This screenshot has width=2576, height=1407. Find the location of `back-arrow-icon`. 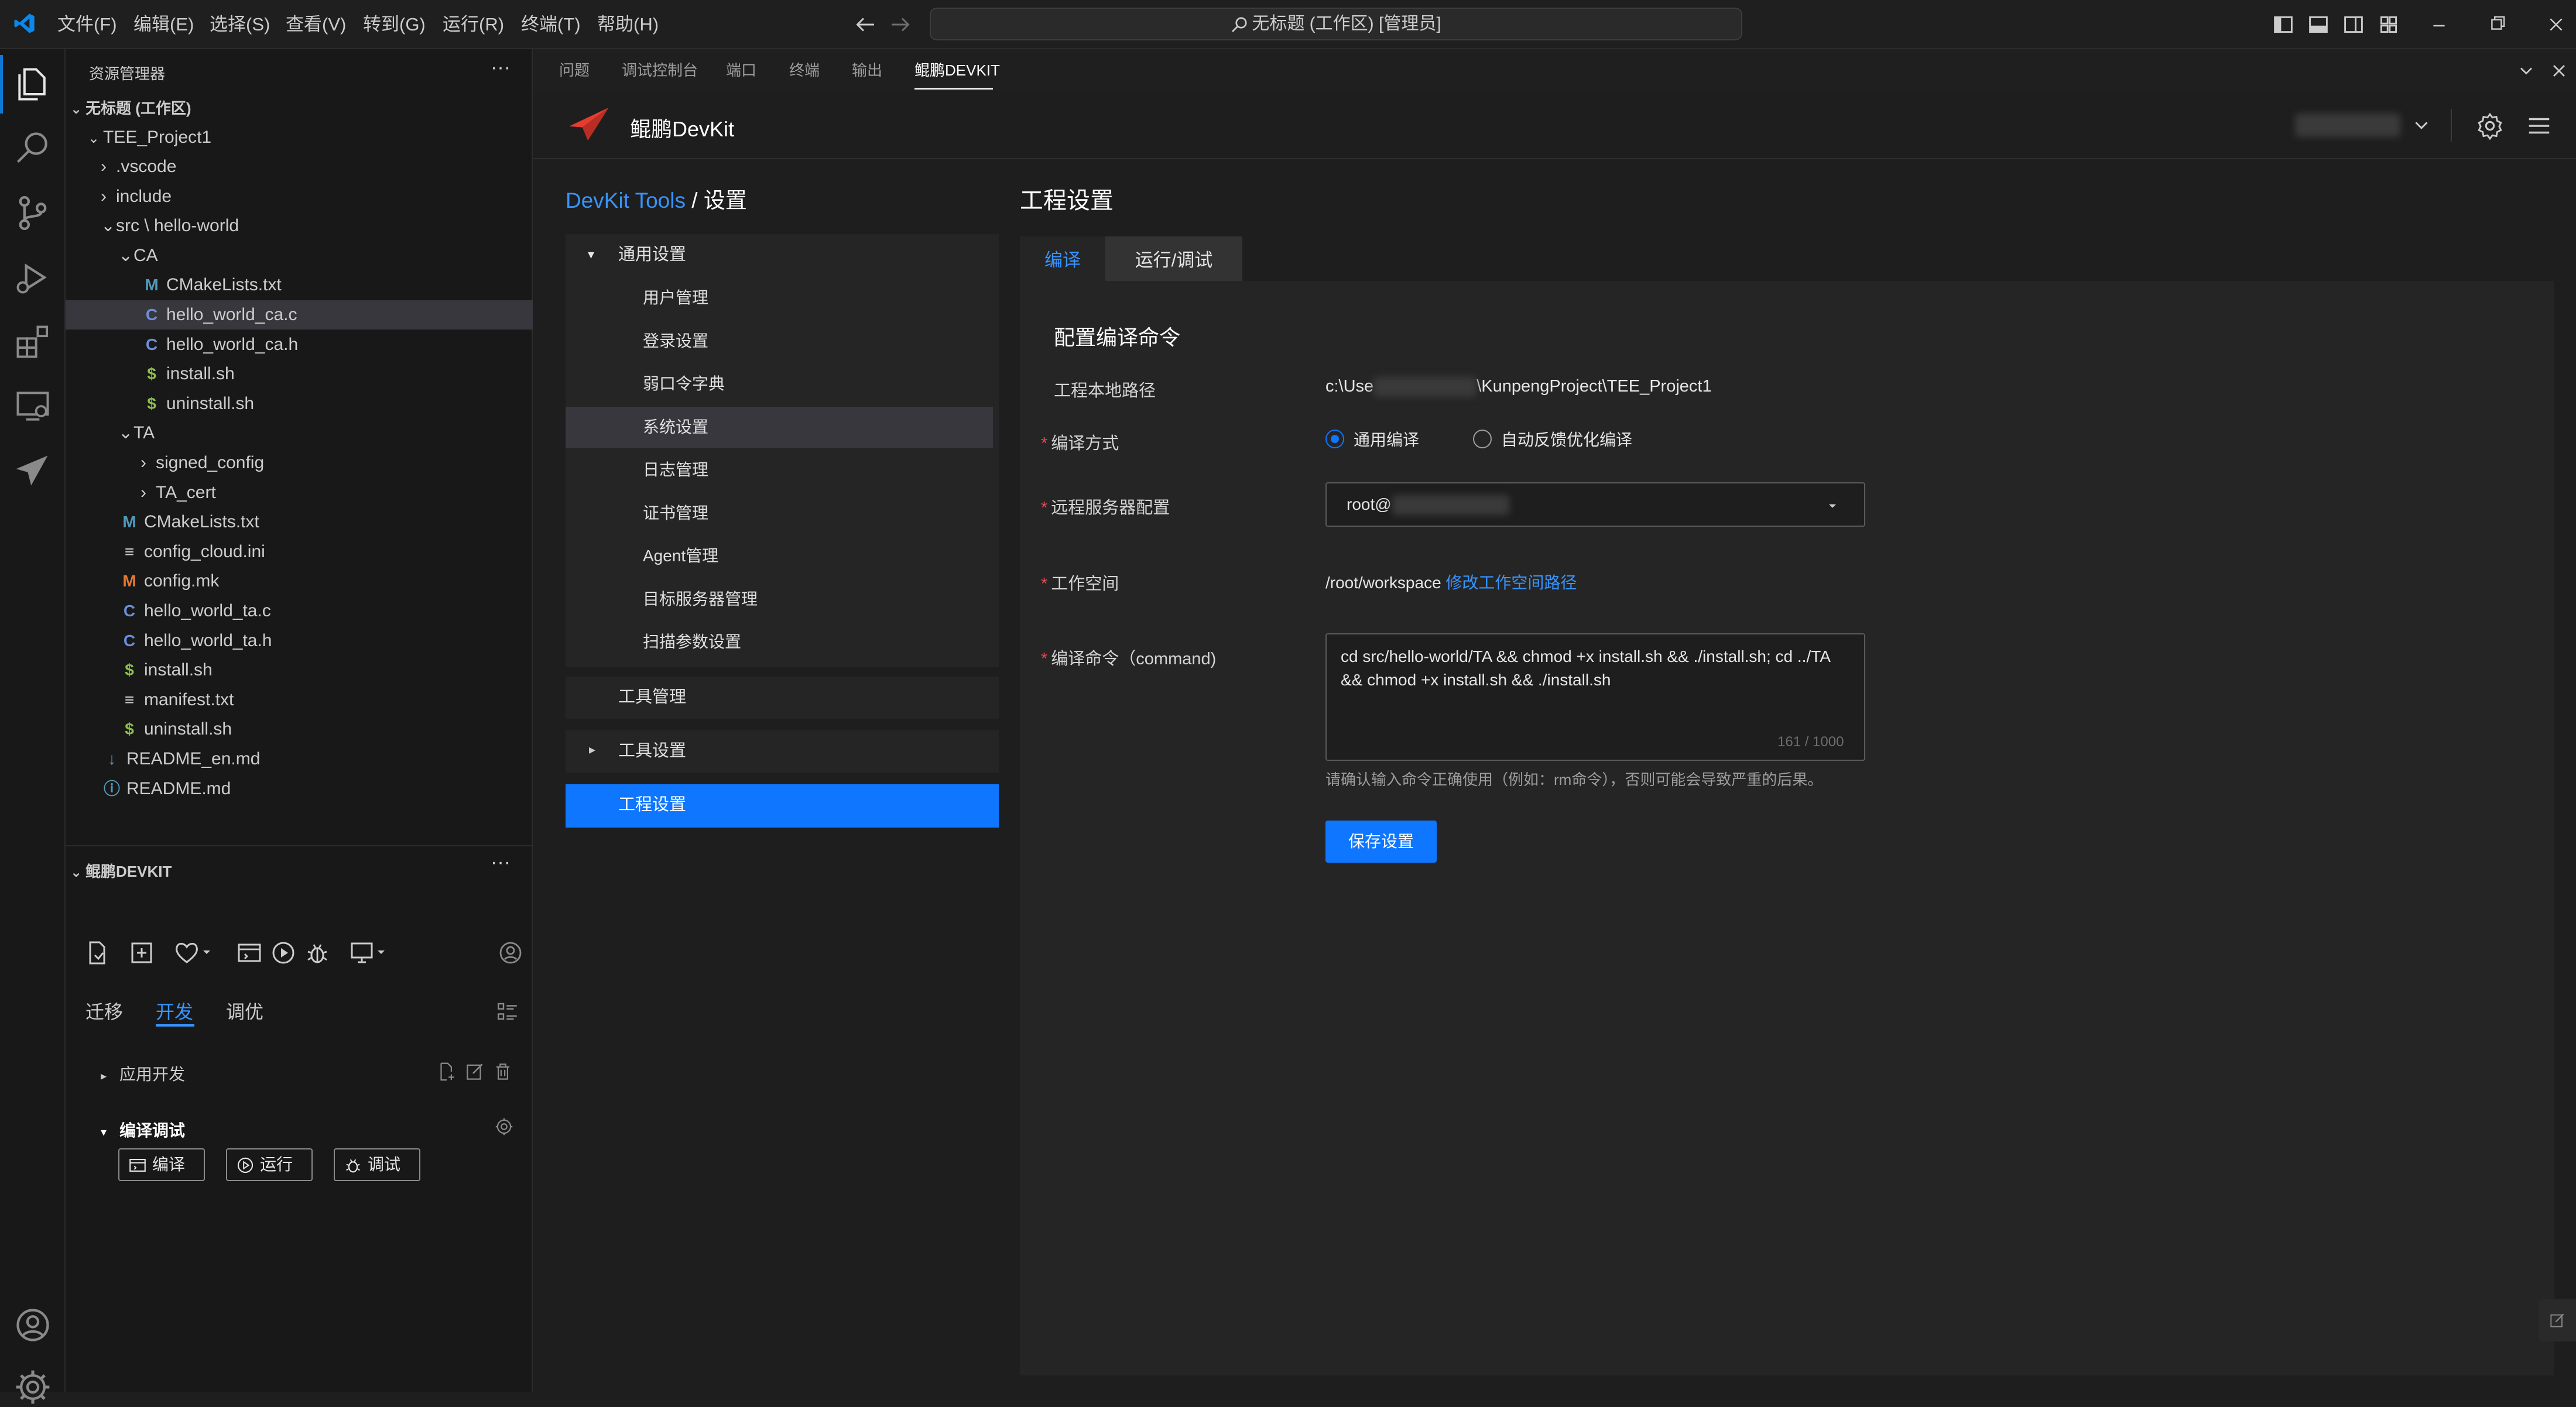

back-arrow-icon is located at coordinates (865, 25).